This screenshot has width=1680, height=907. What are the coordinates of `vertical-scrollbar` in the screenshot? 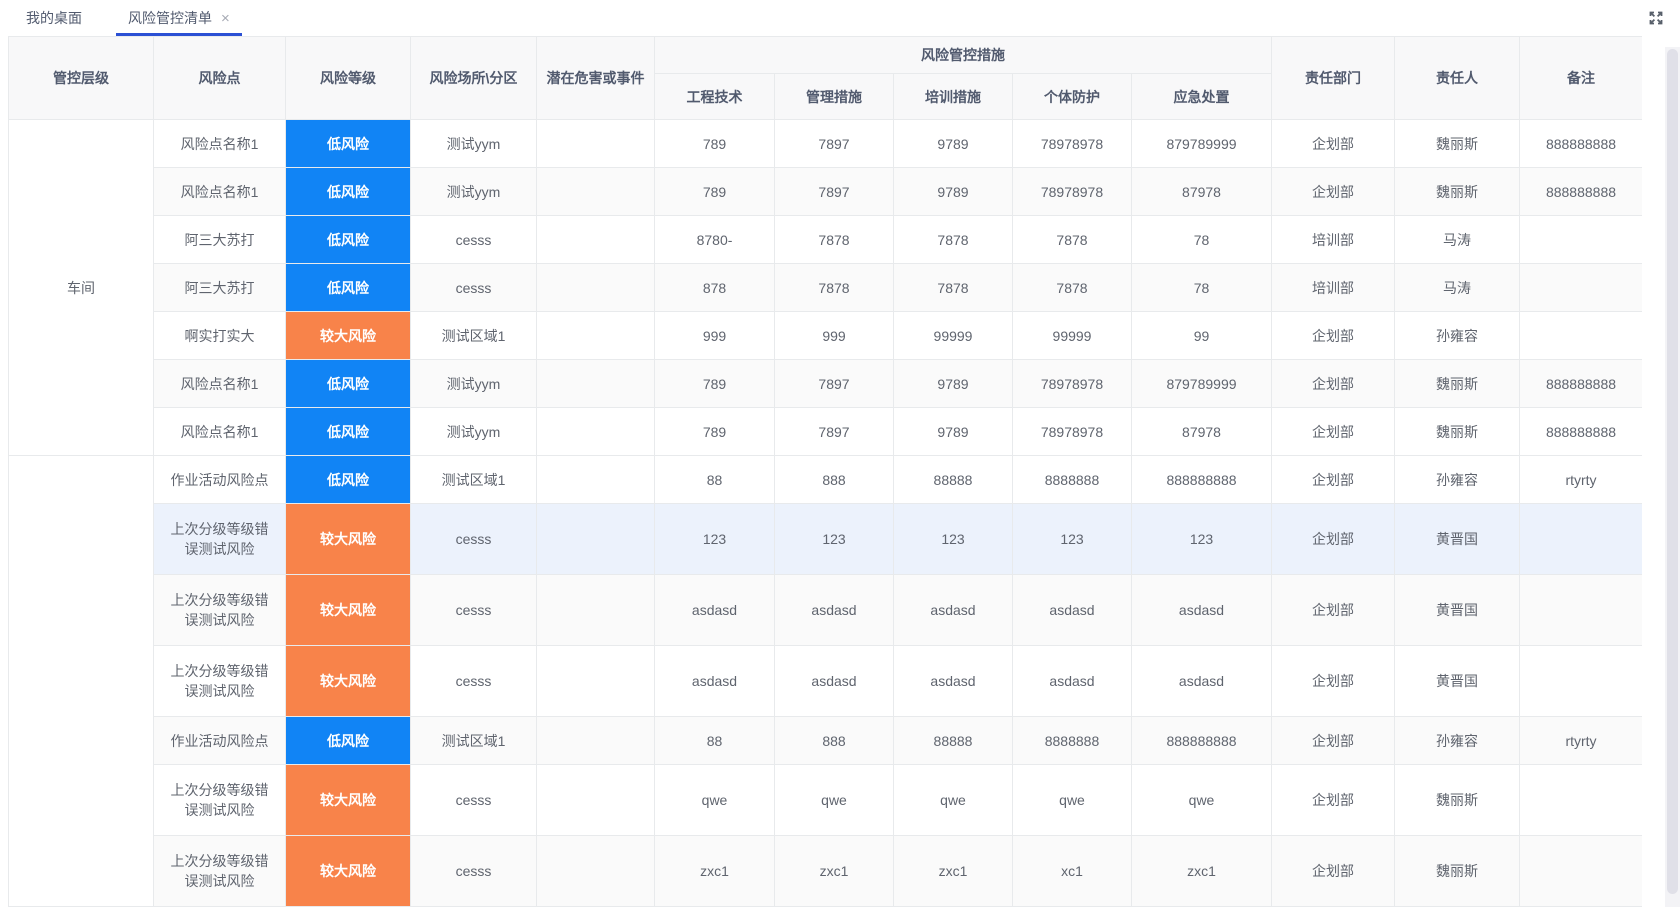 It's located at (1672, 477).